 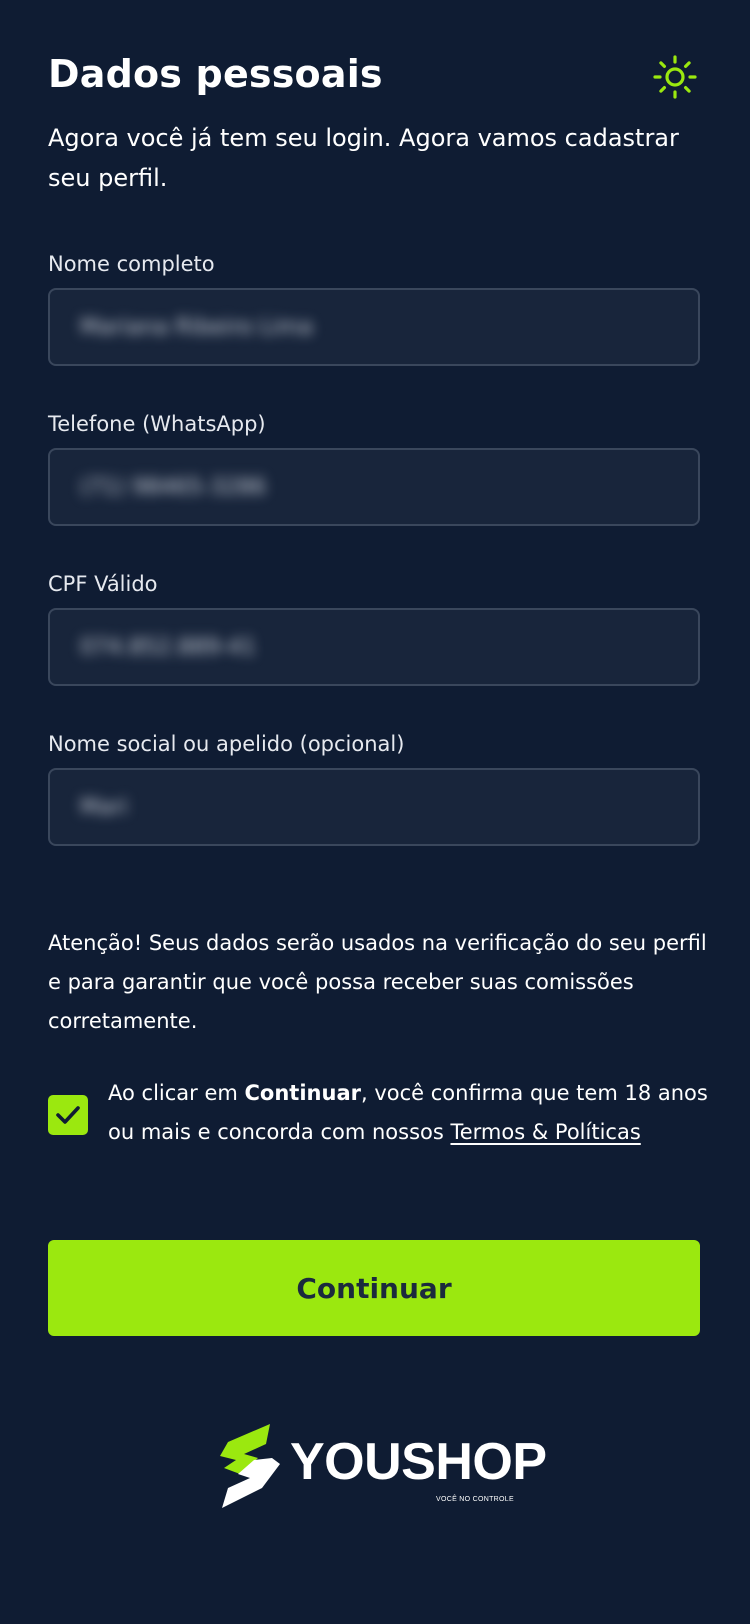 What do you see at coordinates (545, 1132) in the screenshot?
I see `terms-link: Termos & Políticas` at bounding box center [545, 1132].